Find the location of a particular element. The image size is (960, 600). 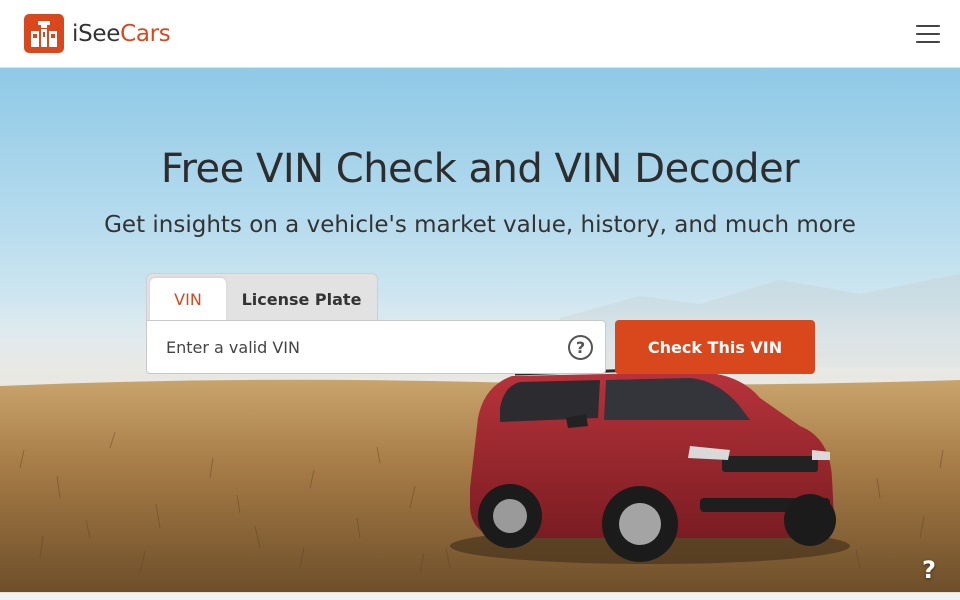

vin-input is located at coordinates (367, 347).